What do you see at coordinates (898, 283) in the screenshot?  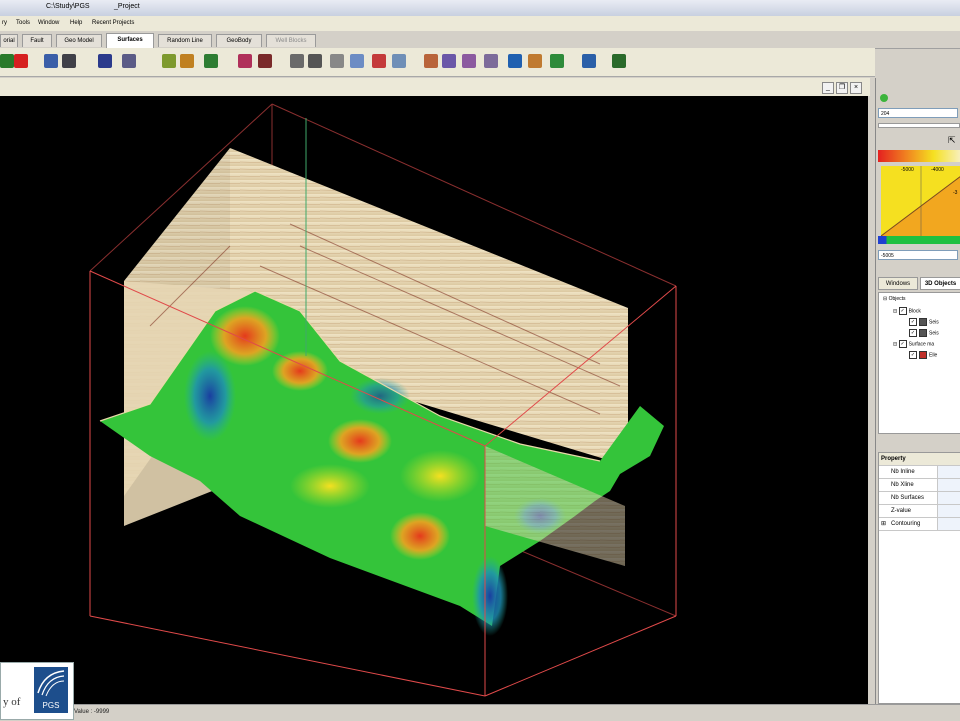 I see `tab-windows: Windows` at bounding box center [898, 283].